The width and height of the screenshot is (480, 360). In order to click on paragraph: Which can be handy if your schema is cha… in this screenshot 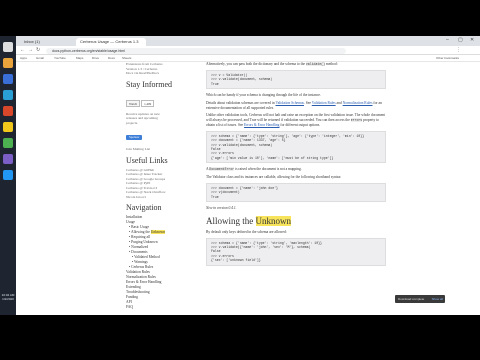, I will do `click(263, 95)`.